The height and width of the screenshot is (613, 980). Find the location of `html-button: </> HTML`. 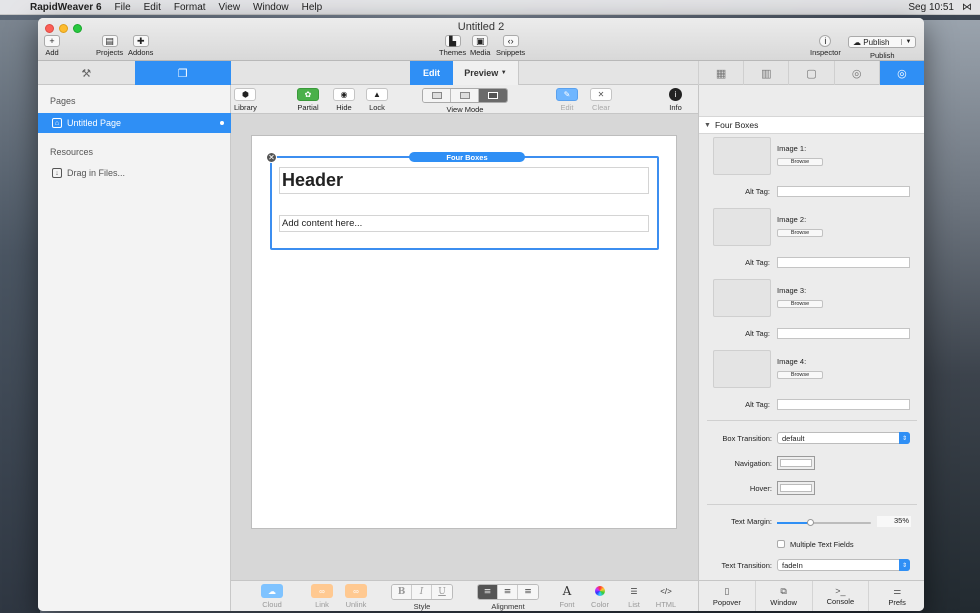

html-button: </> HTML is located at coordinates (666, 597).